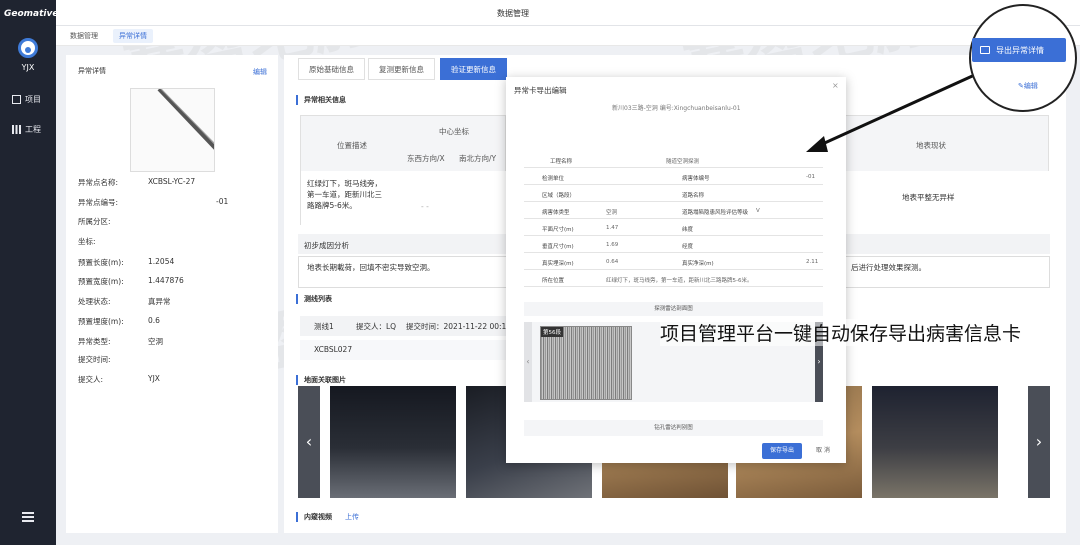  I want to click on analysis-label: 初步成因分析, so click(326, 245).